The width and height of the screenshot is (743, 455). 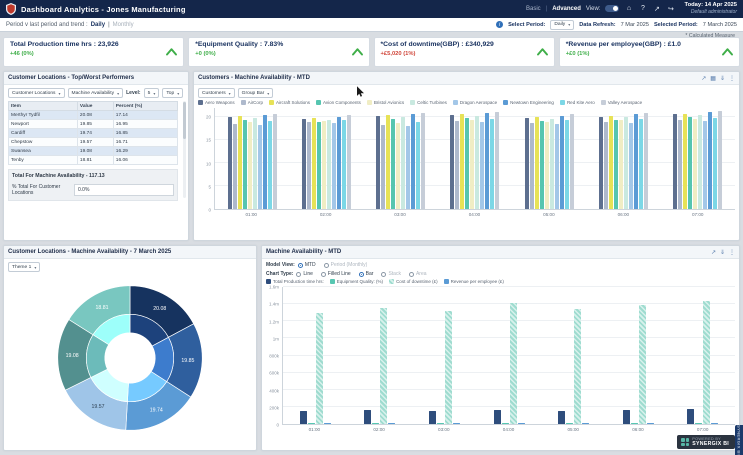 What do you see at coordinates (562, 24) in the screenshot?
I see `select-period-dropdown: Daily ▾` at bounding box center [562, 24].